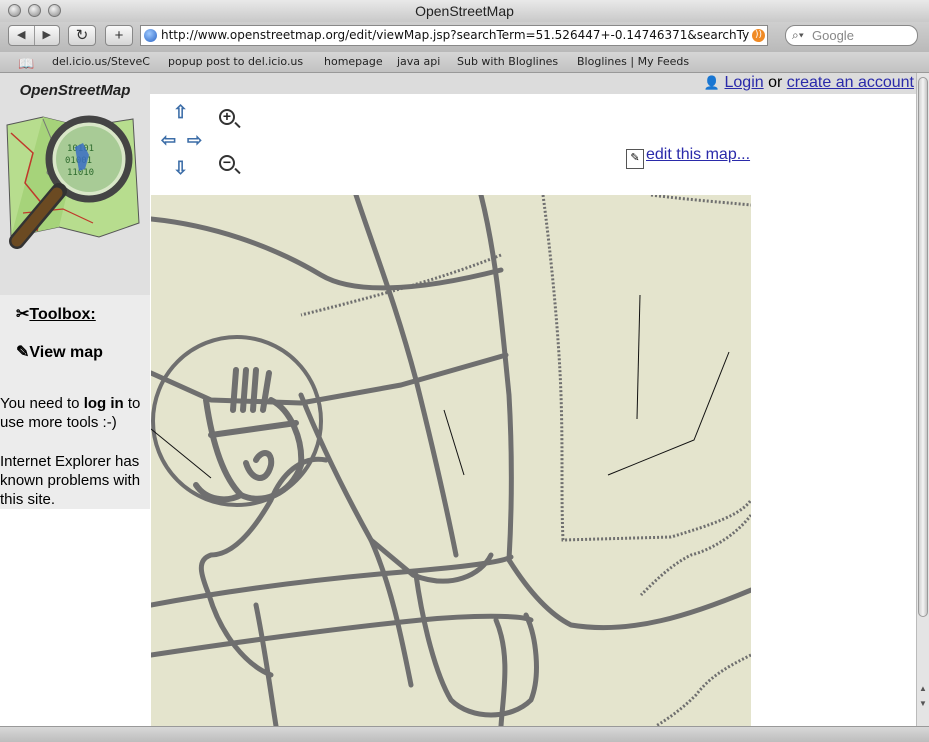  I want to click on create-account-link: create an account, so click(850, 82).